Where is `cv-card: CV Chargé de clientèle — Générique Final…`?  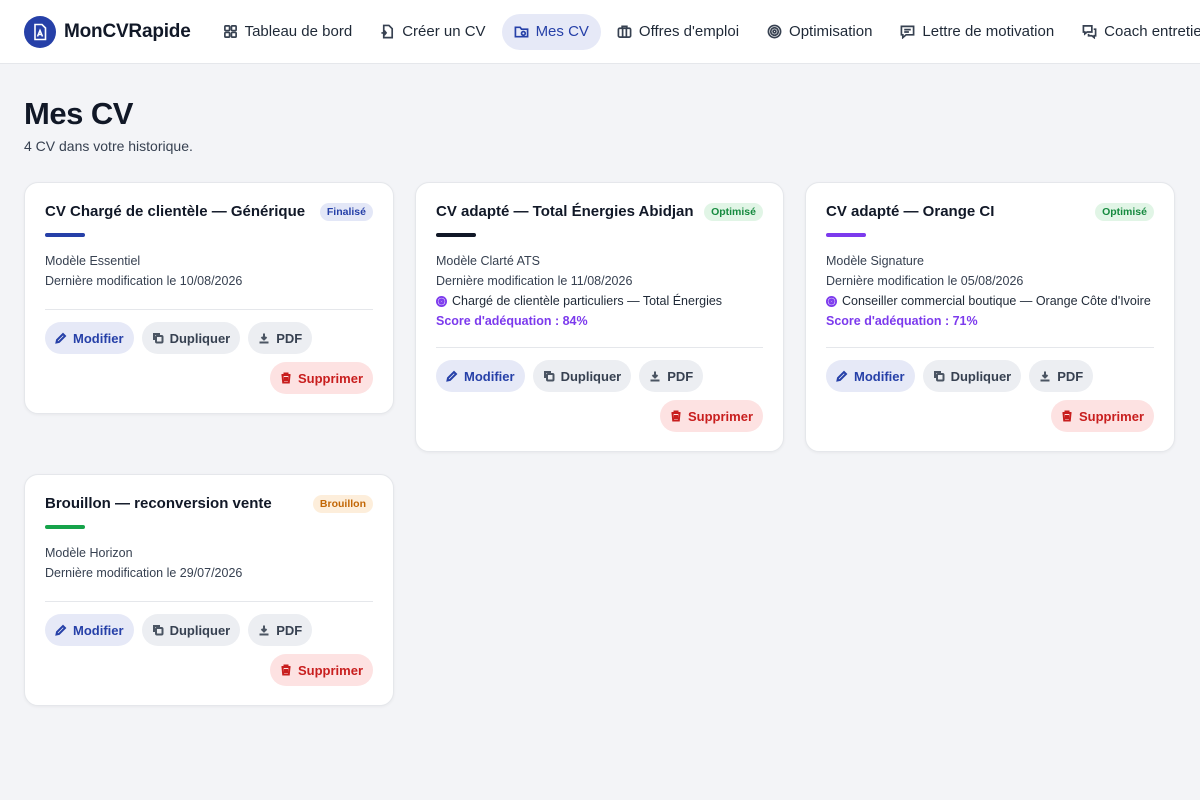 cv-card: CV Chargé de clientèle — Générique Final… is located at coordinates (209, 298).